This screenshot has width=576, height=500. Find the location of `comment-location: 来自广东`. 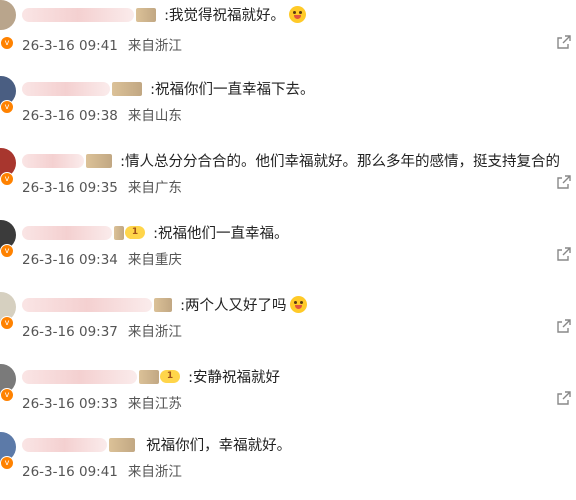

comment-location: 来自广东 is located at coordinates (154, 188).